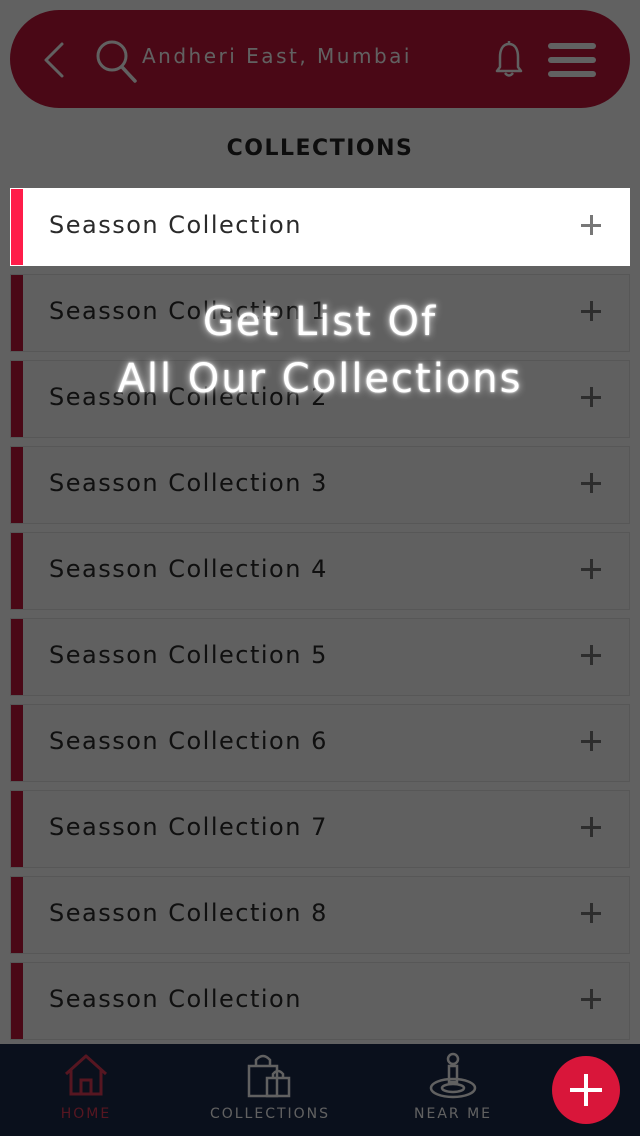  I want to click on nav-collections: COLLECTIONS, so click(270, 1090).